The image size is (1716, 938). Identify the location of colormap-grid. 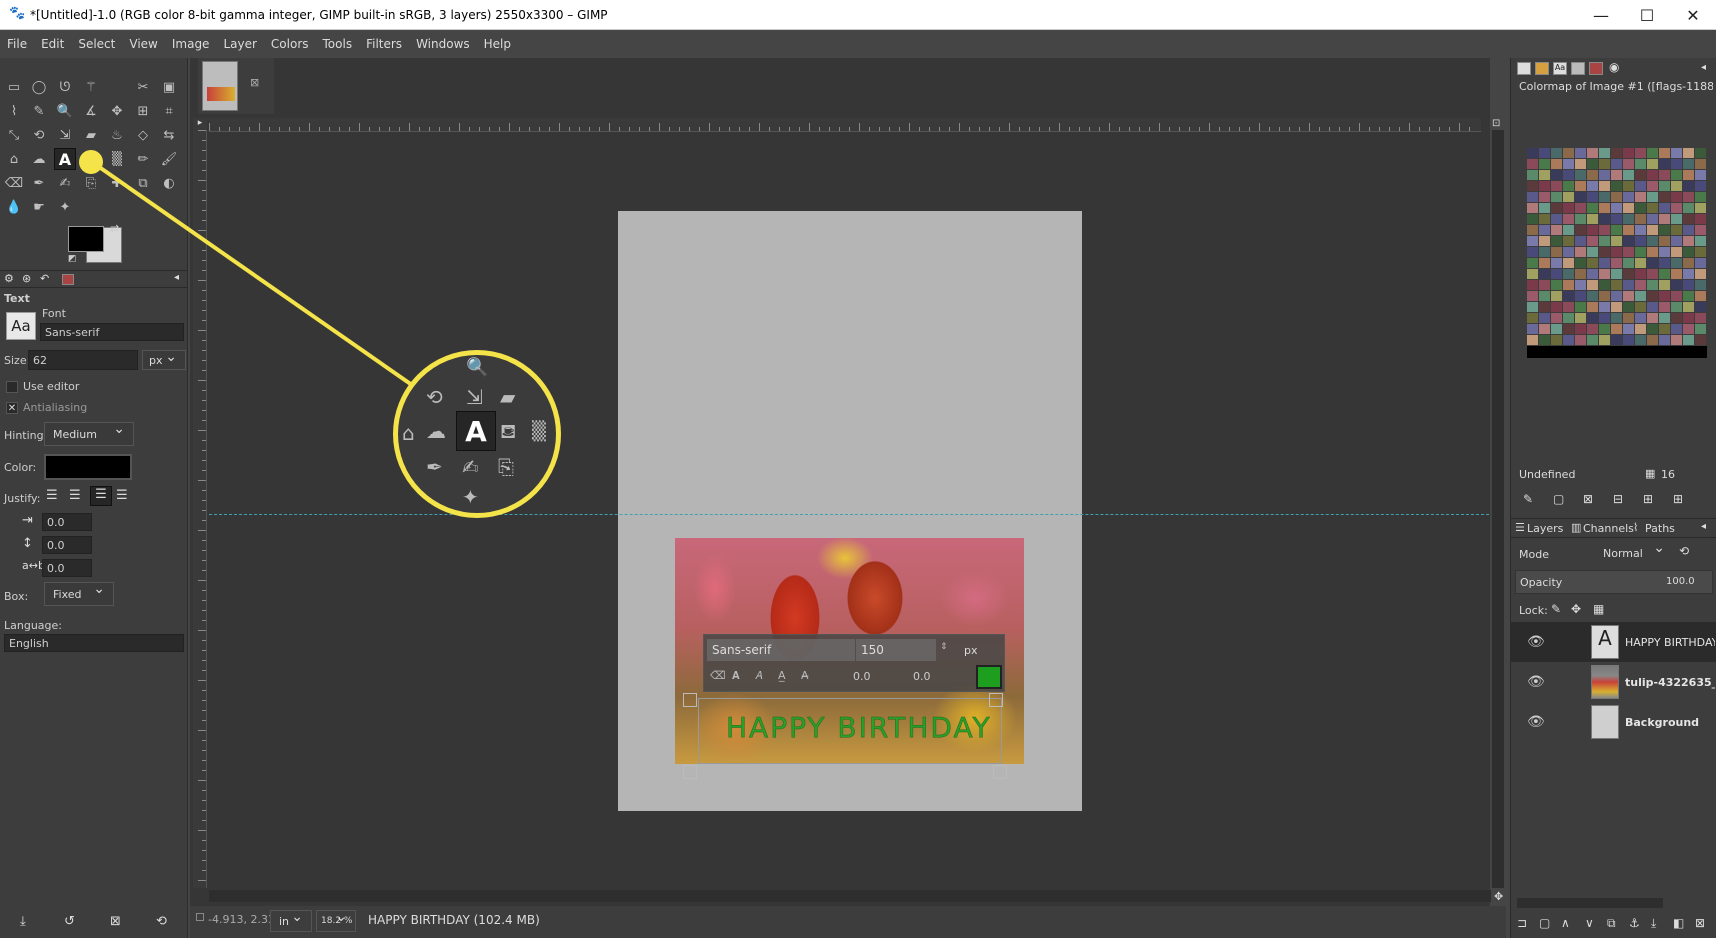
(1621, 278).